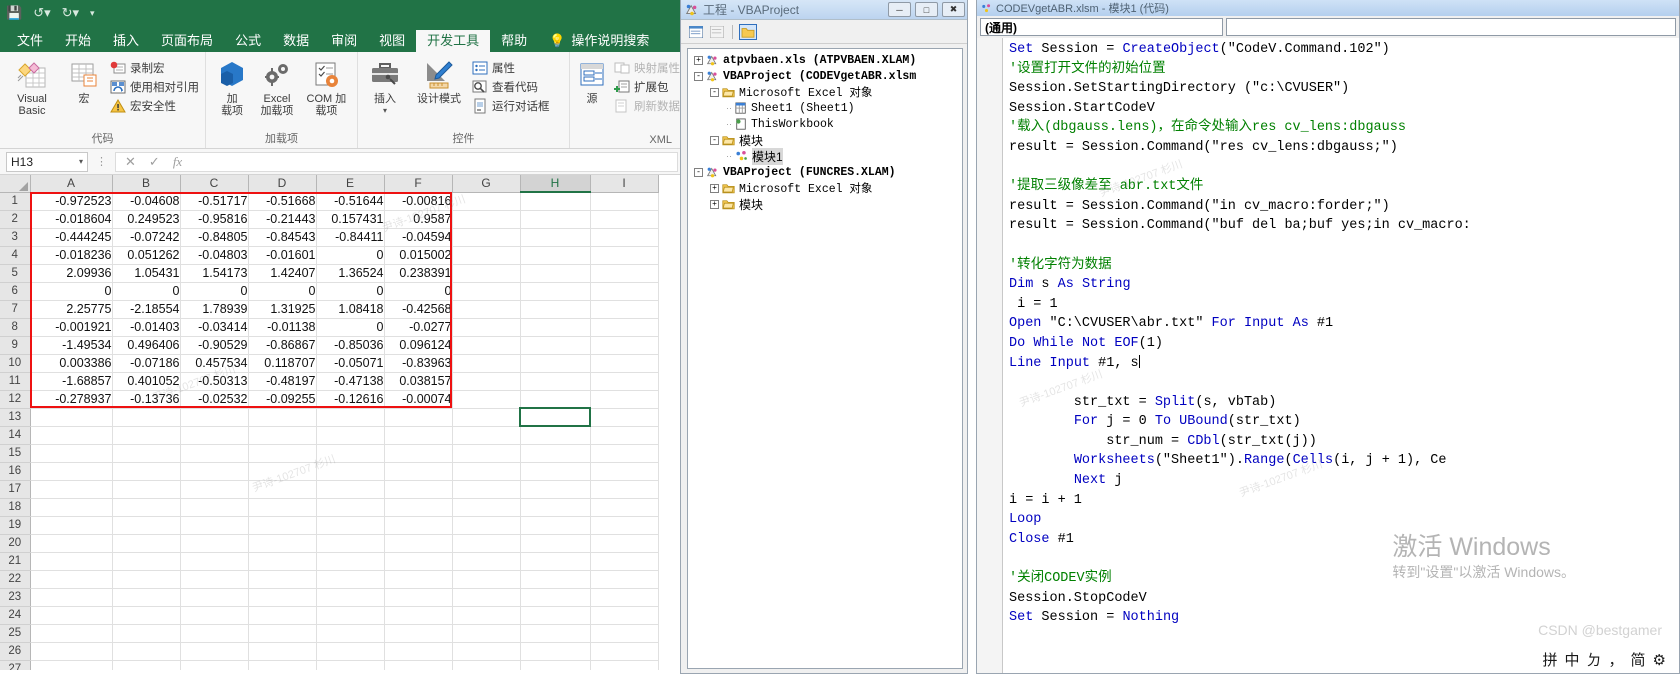 The height and width of the screenshot is (674, 1680). I want to click on grid-cell: -0.0277, so click(418, 327).